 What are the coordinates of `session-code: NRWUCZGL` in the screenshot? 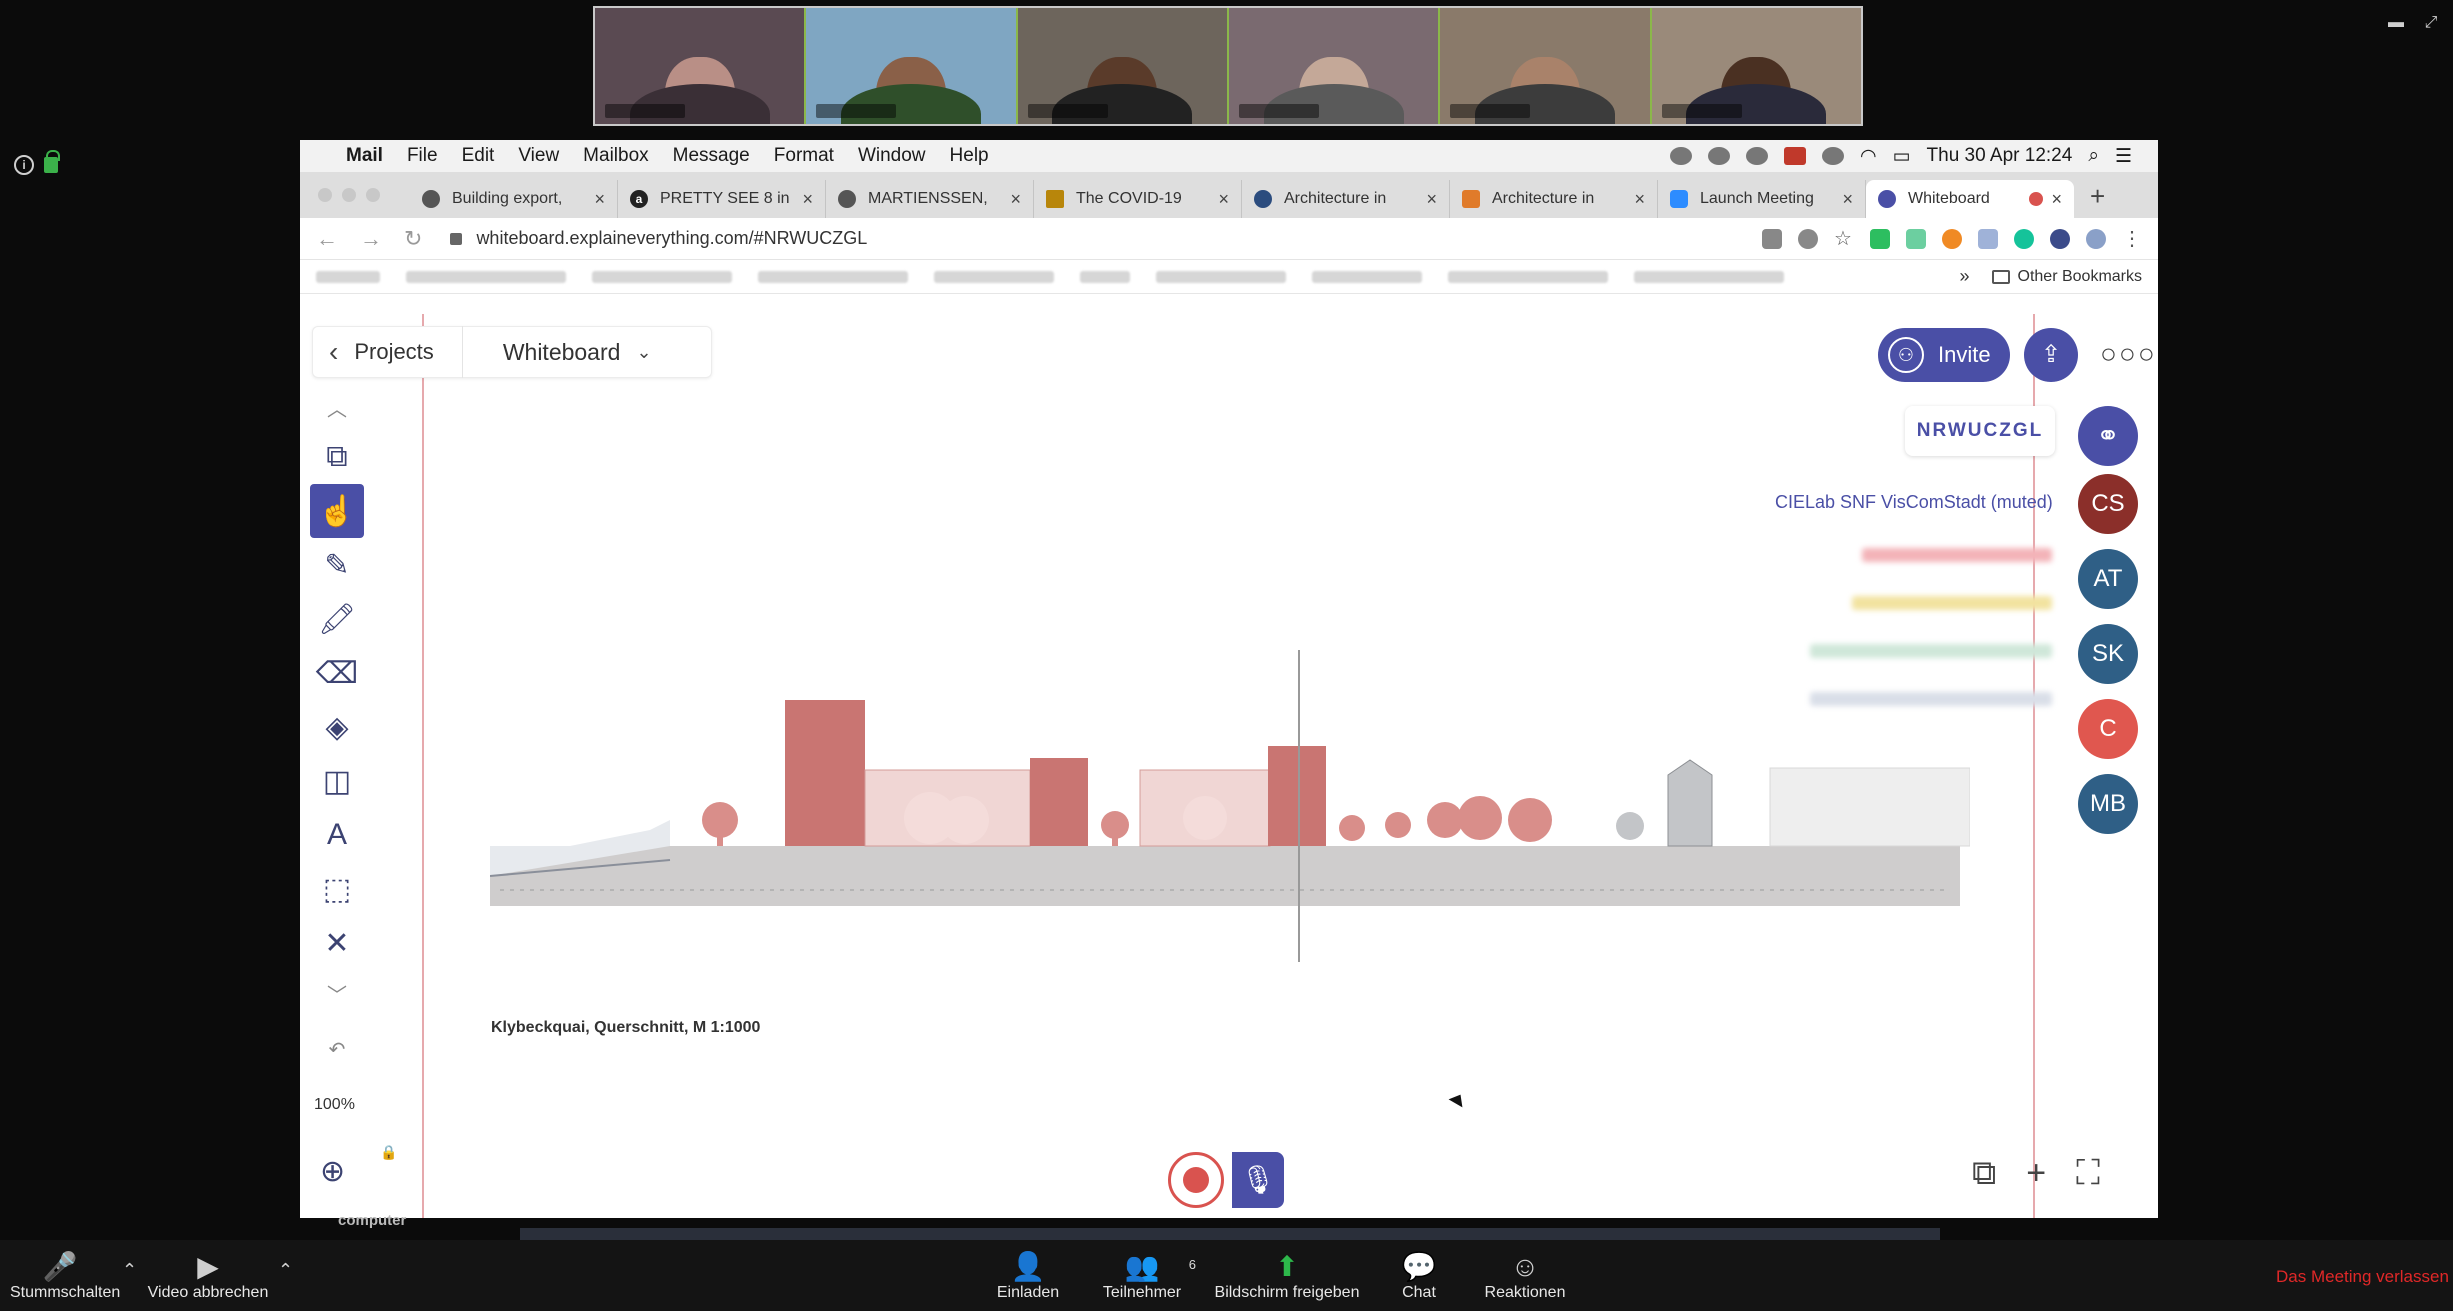 It's located at (1980, 431).